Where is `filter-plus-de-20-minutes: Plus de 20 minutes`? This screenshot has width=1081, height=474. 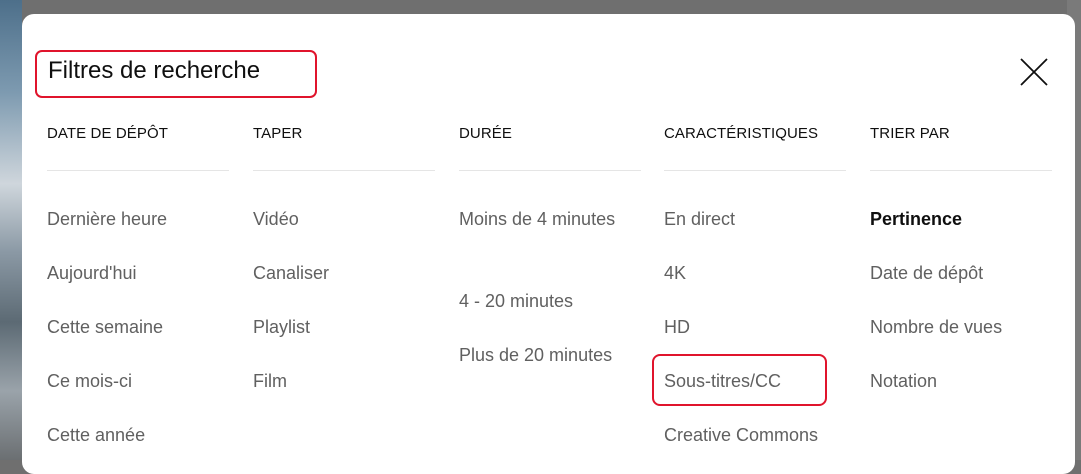
filter-plus-de-20-minutes: Plus de 20 minutes is located at coordinates (539, 367).